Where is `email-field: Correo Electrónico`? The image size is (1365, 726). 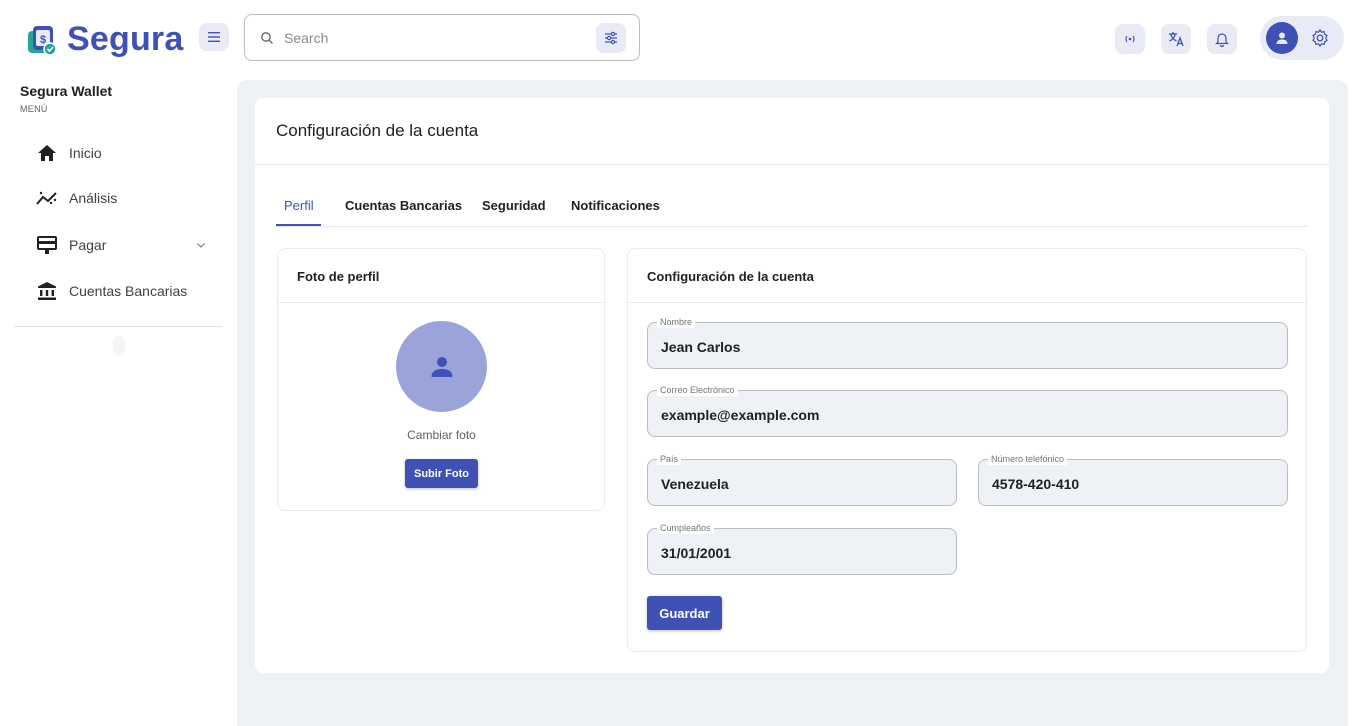
email-field: Correo Electrónico is located at coordinates (967, 410).